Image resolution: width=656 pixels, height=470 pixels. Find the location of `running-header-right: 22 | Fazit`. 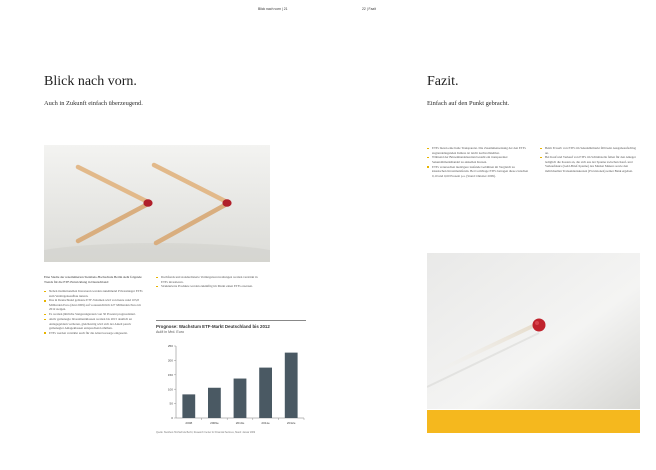

running-header-right: 22 | Fazit is located at coordinates (369, 9).